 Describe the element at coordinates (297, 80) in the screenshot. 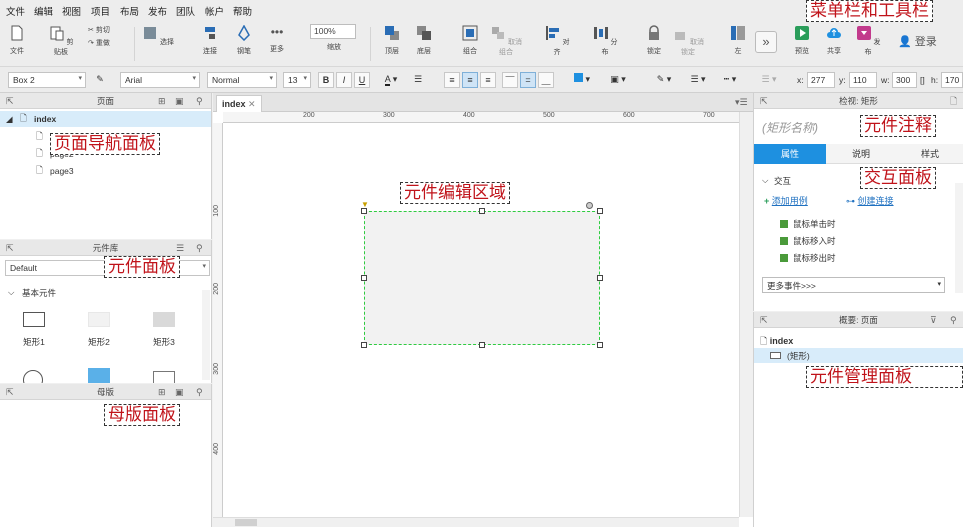

I see `font-size-select: 13 ▾` at that location.